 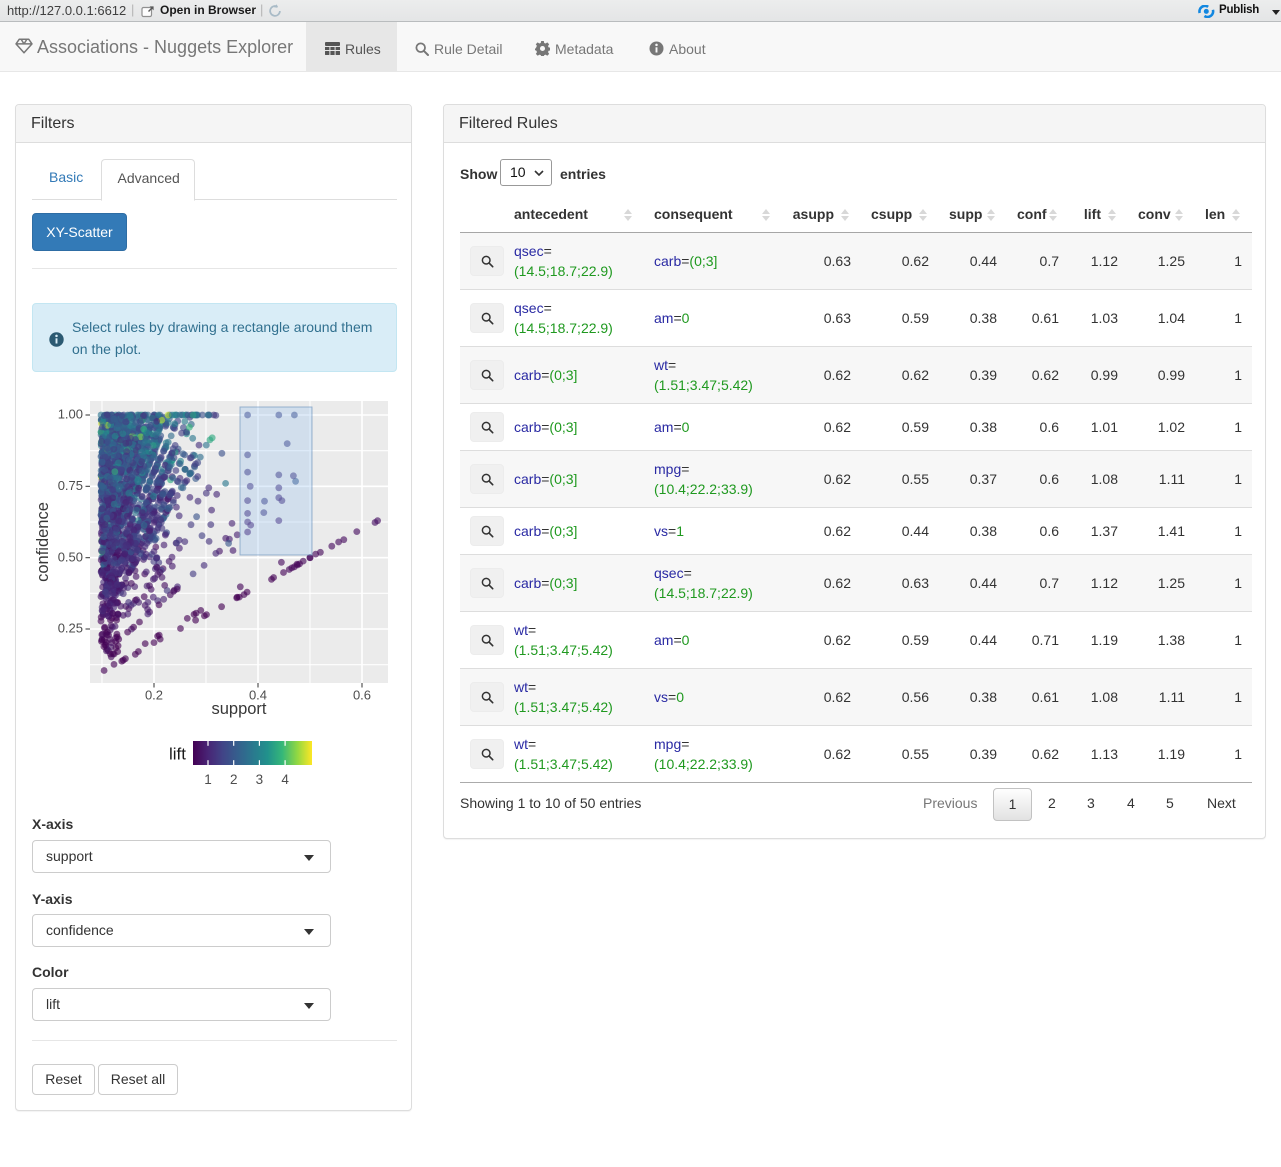 I want to click on svg-text: confidence, so click(x=43, y=542).